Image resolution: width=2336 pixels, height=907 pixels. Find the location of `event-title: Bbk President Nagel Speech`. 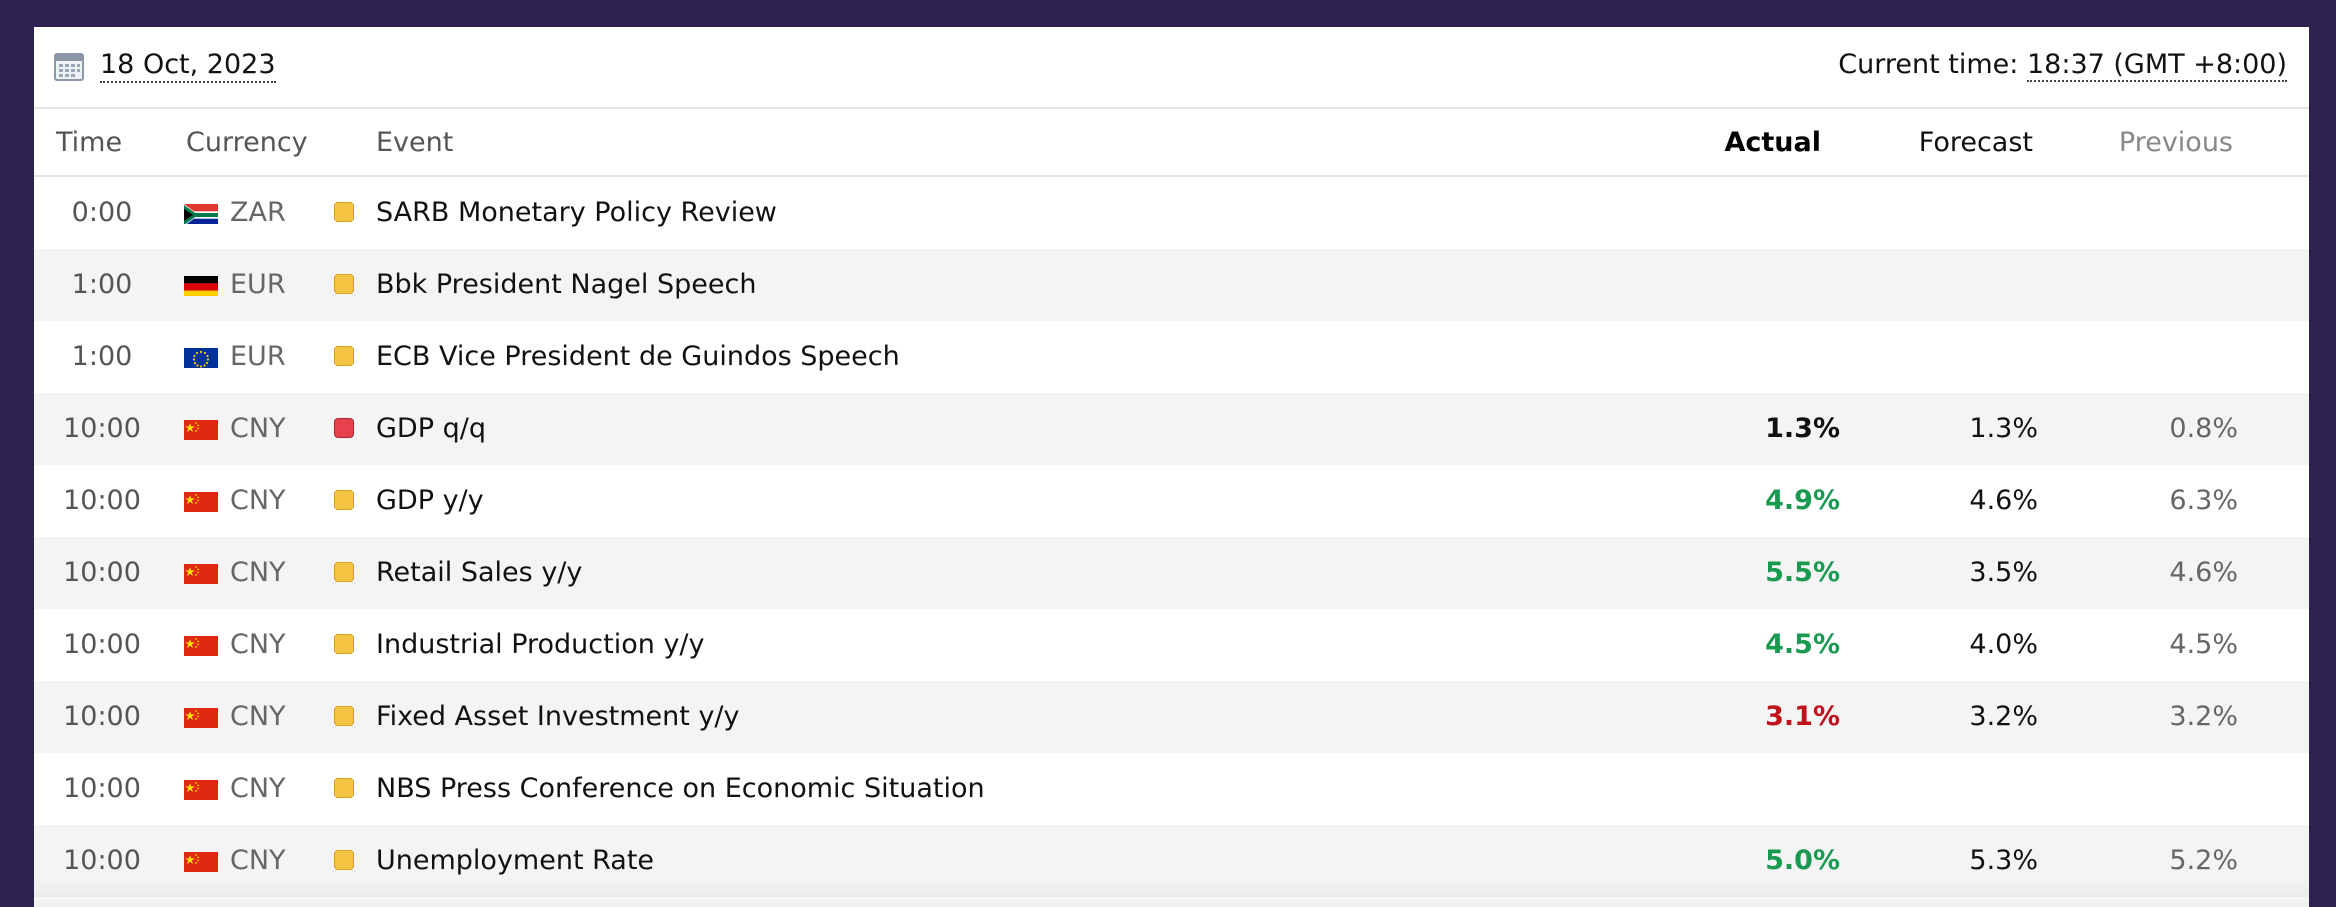

event-title: Bbk President Nagel Speech is located at coordinates (566, 285).